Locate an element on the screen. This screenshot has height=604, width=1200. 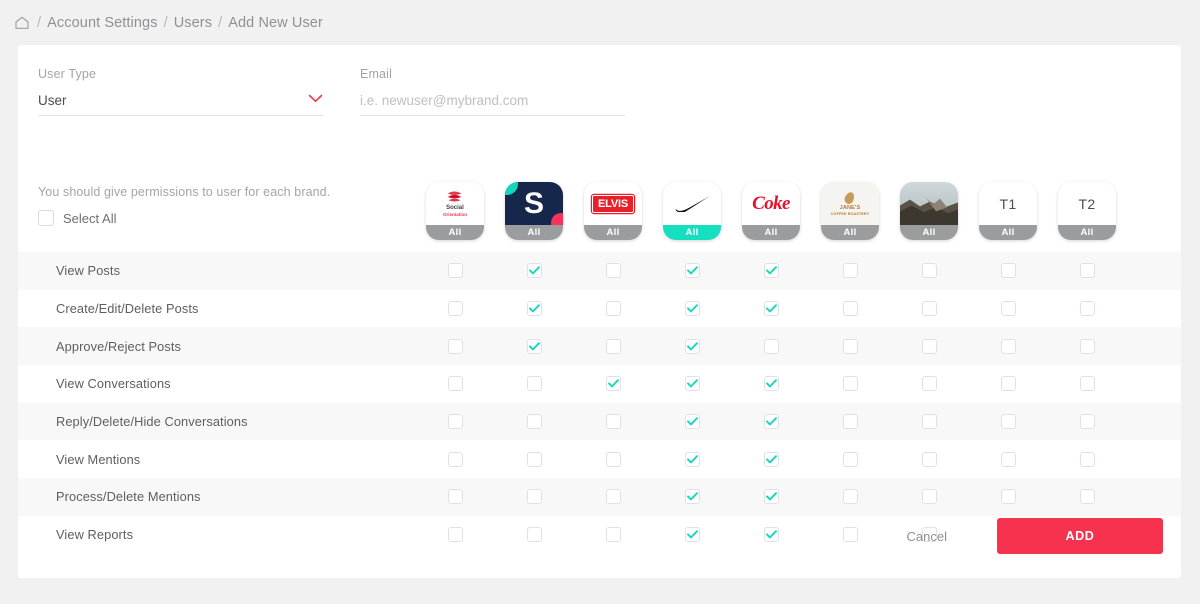
brand-column-elvis: ELVIS All is located at coordinates (613, 211).